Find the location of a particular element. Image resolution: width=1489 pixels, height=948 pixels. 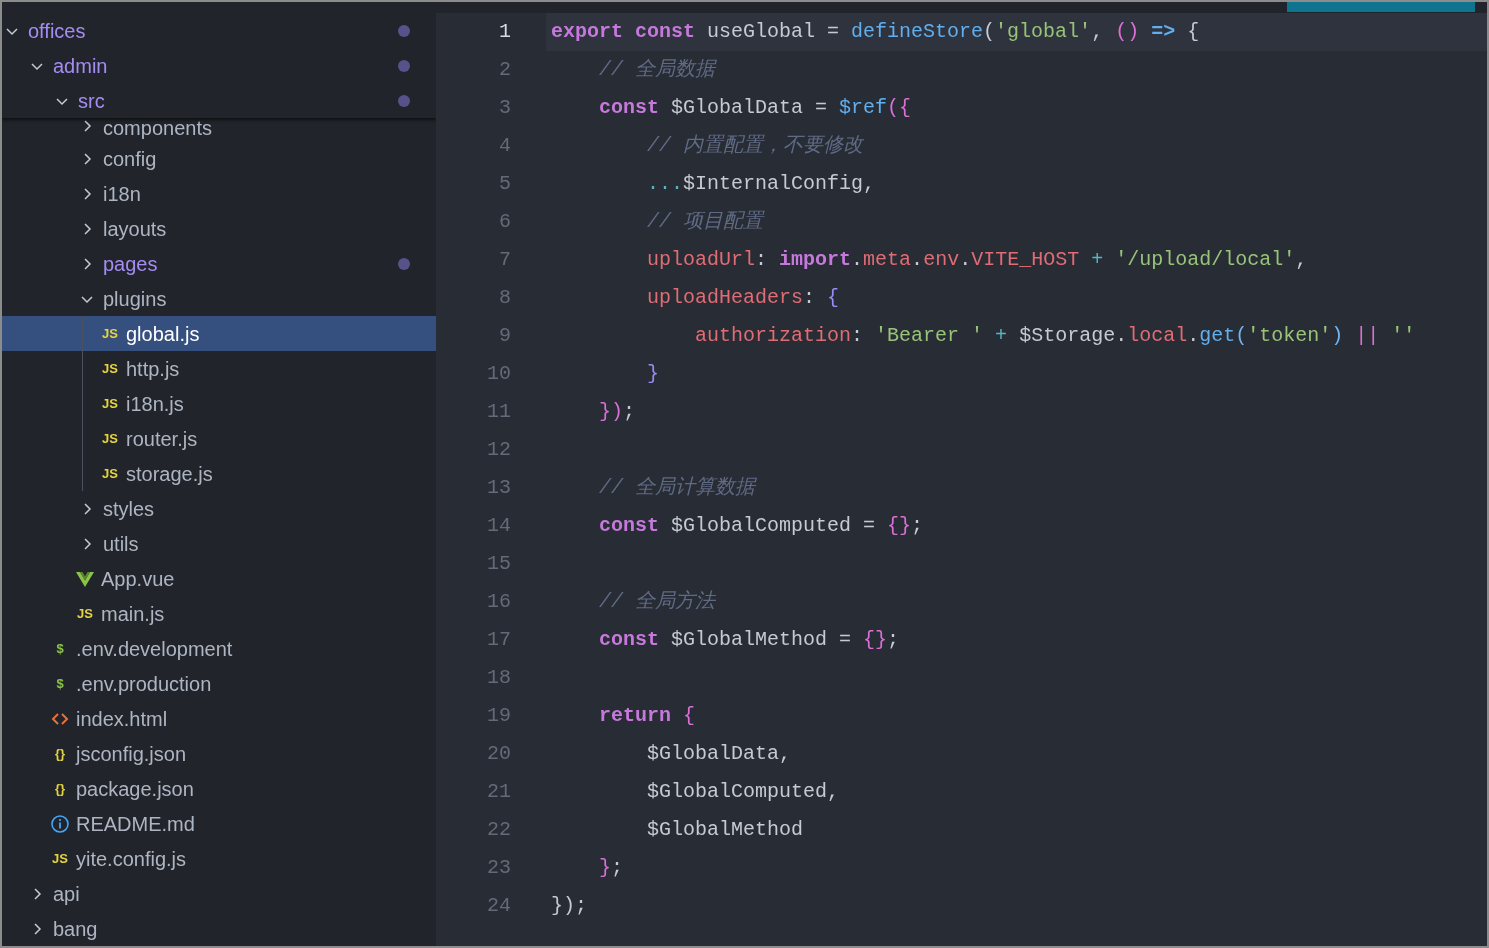

code-line: } is located at coordinates (653, 374).